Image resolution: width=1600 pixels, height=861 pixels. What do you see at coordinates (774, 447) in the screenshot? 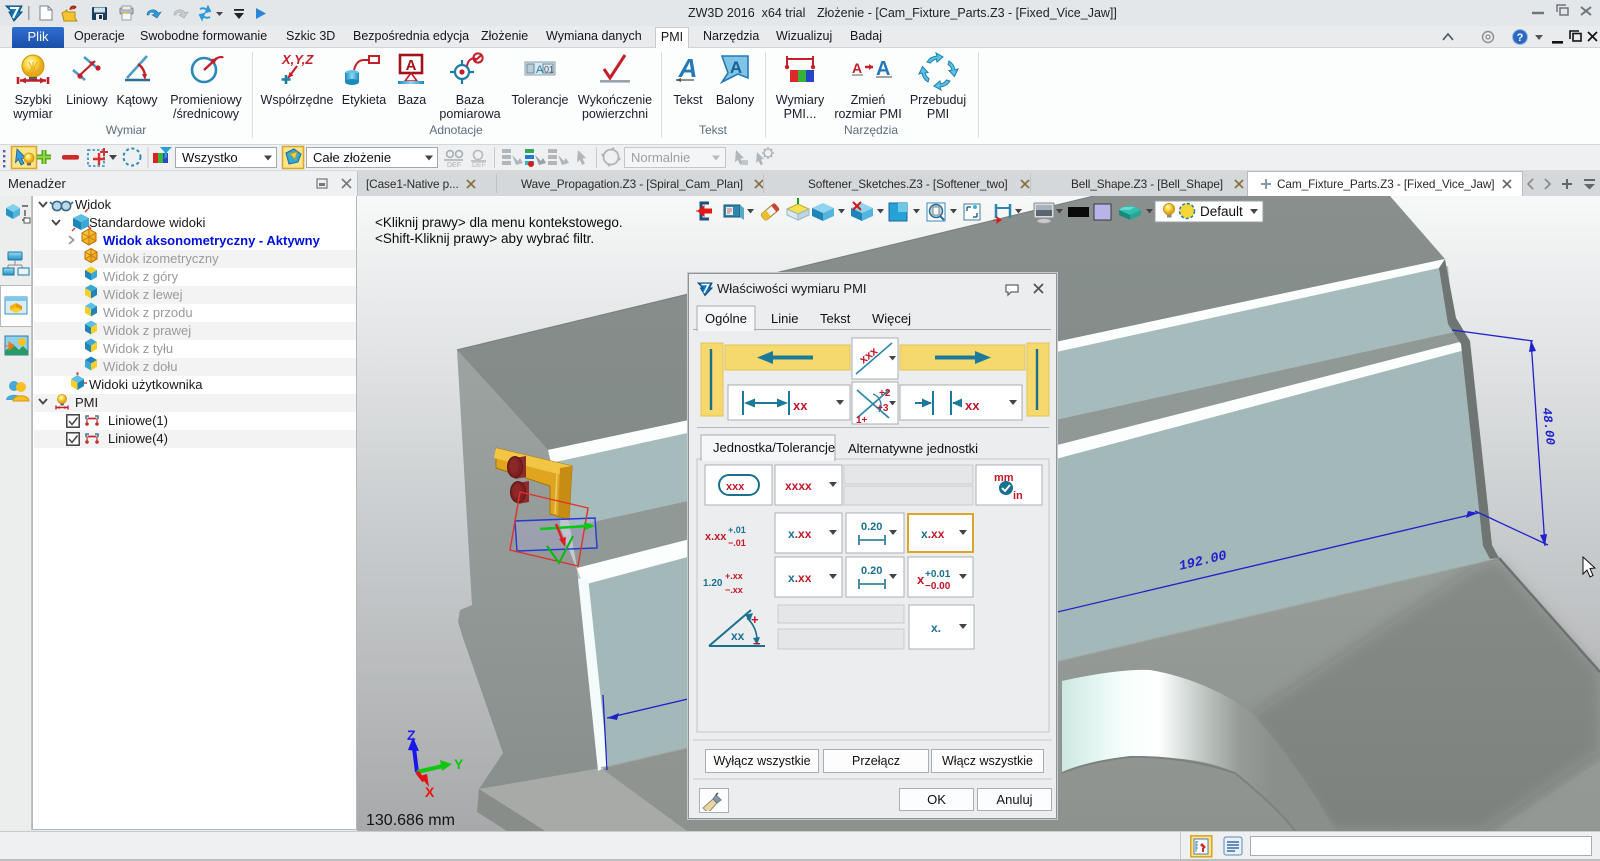
I see `svg-text: Jednostka/Tolerancje` at bounding box center [774, 447].